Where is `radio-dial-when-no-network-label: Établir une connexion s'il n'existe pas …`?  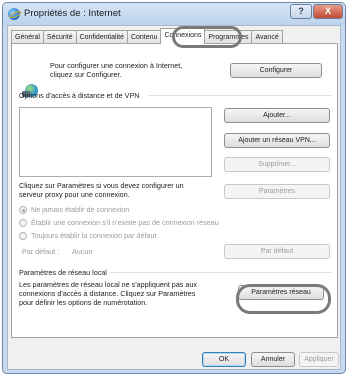 radio-dial-when-no-network-label: Établir une connexion s'il n'existe pas … is located at coordinates (125, 222).